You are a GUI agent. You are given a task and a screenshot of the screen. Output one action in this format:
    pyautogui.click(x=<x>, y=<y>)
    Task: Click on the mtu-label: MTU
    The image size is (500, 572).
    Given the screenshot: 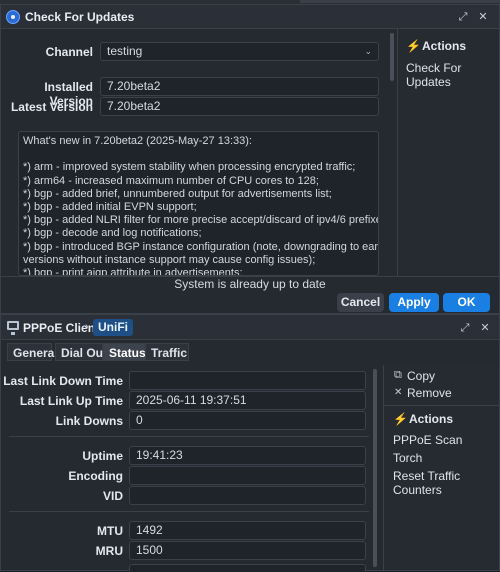 What is the action you would take?
    pyautogui.click(x=110, y=531)
    